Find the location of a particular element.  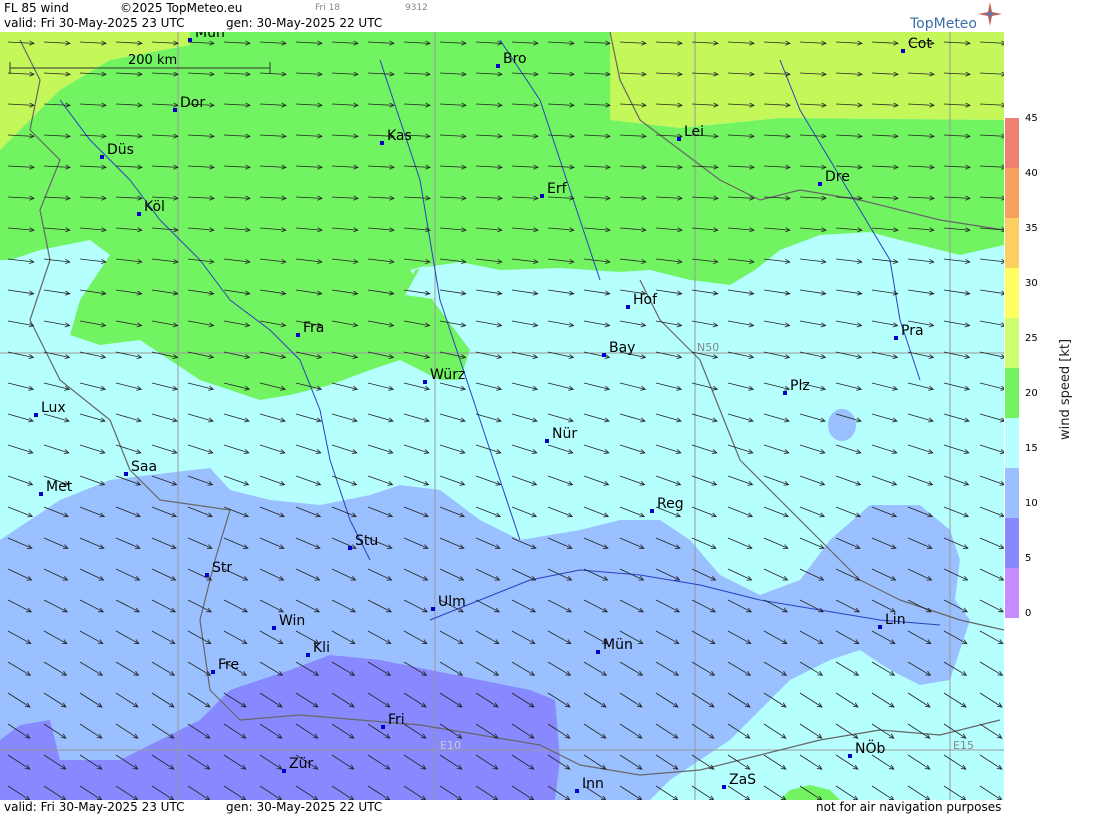

lightgreen-zone-ne is located at coordinates (807, 80).